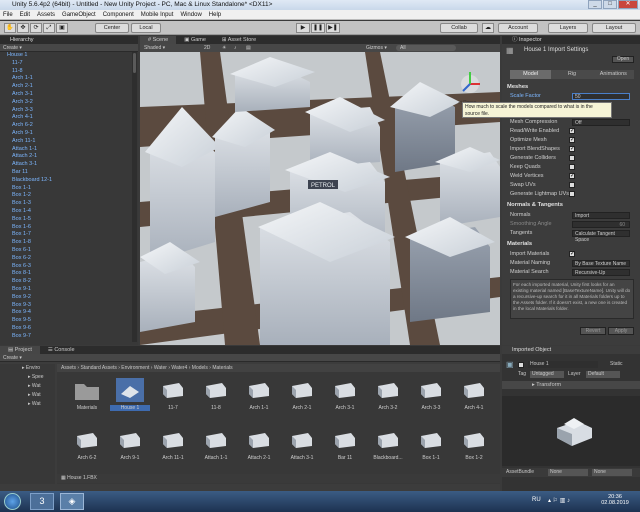  Describe the element at coordinates (568, 472) in the screenshot. I see `assetbundle-dropdown: None` at that location.